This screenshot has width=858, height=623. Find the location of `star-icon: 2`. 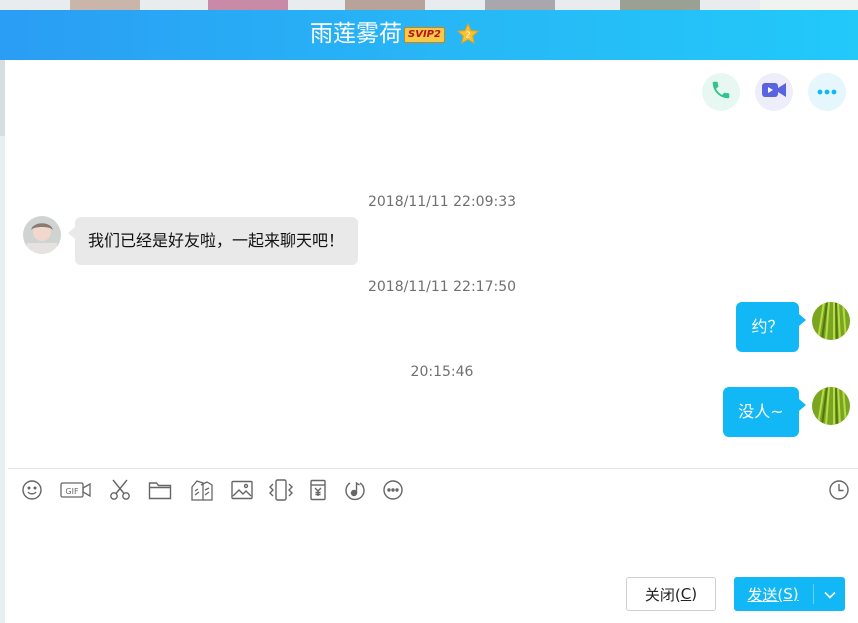

star-icon: 2 is located at coordinates (468, 34).